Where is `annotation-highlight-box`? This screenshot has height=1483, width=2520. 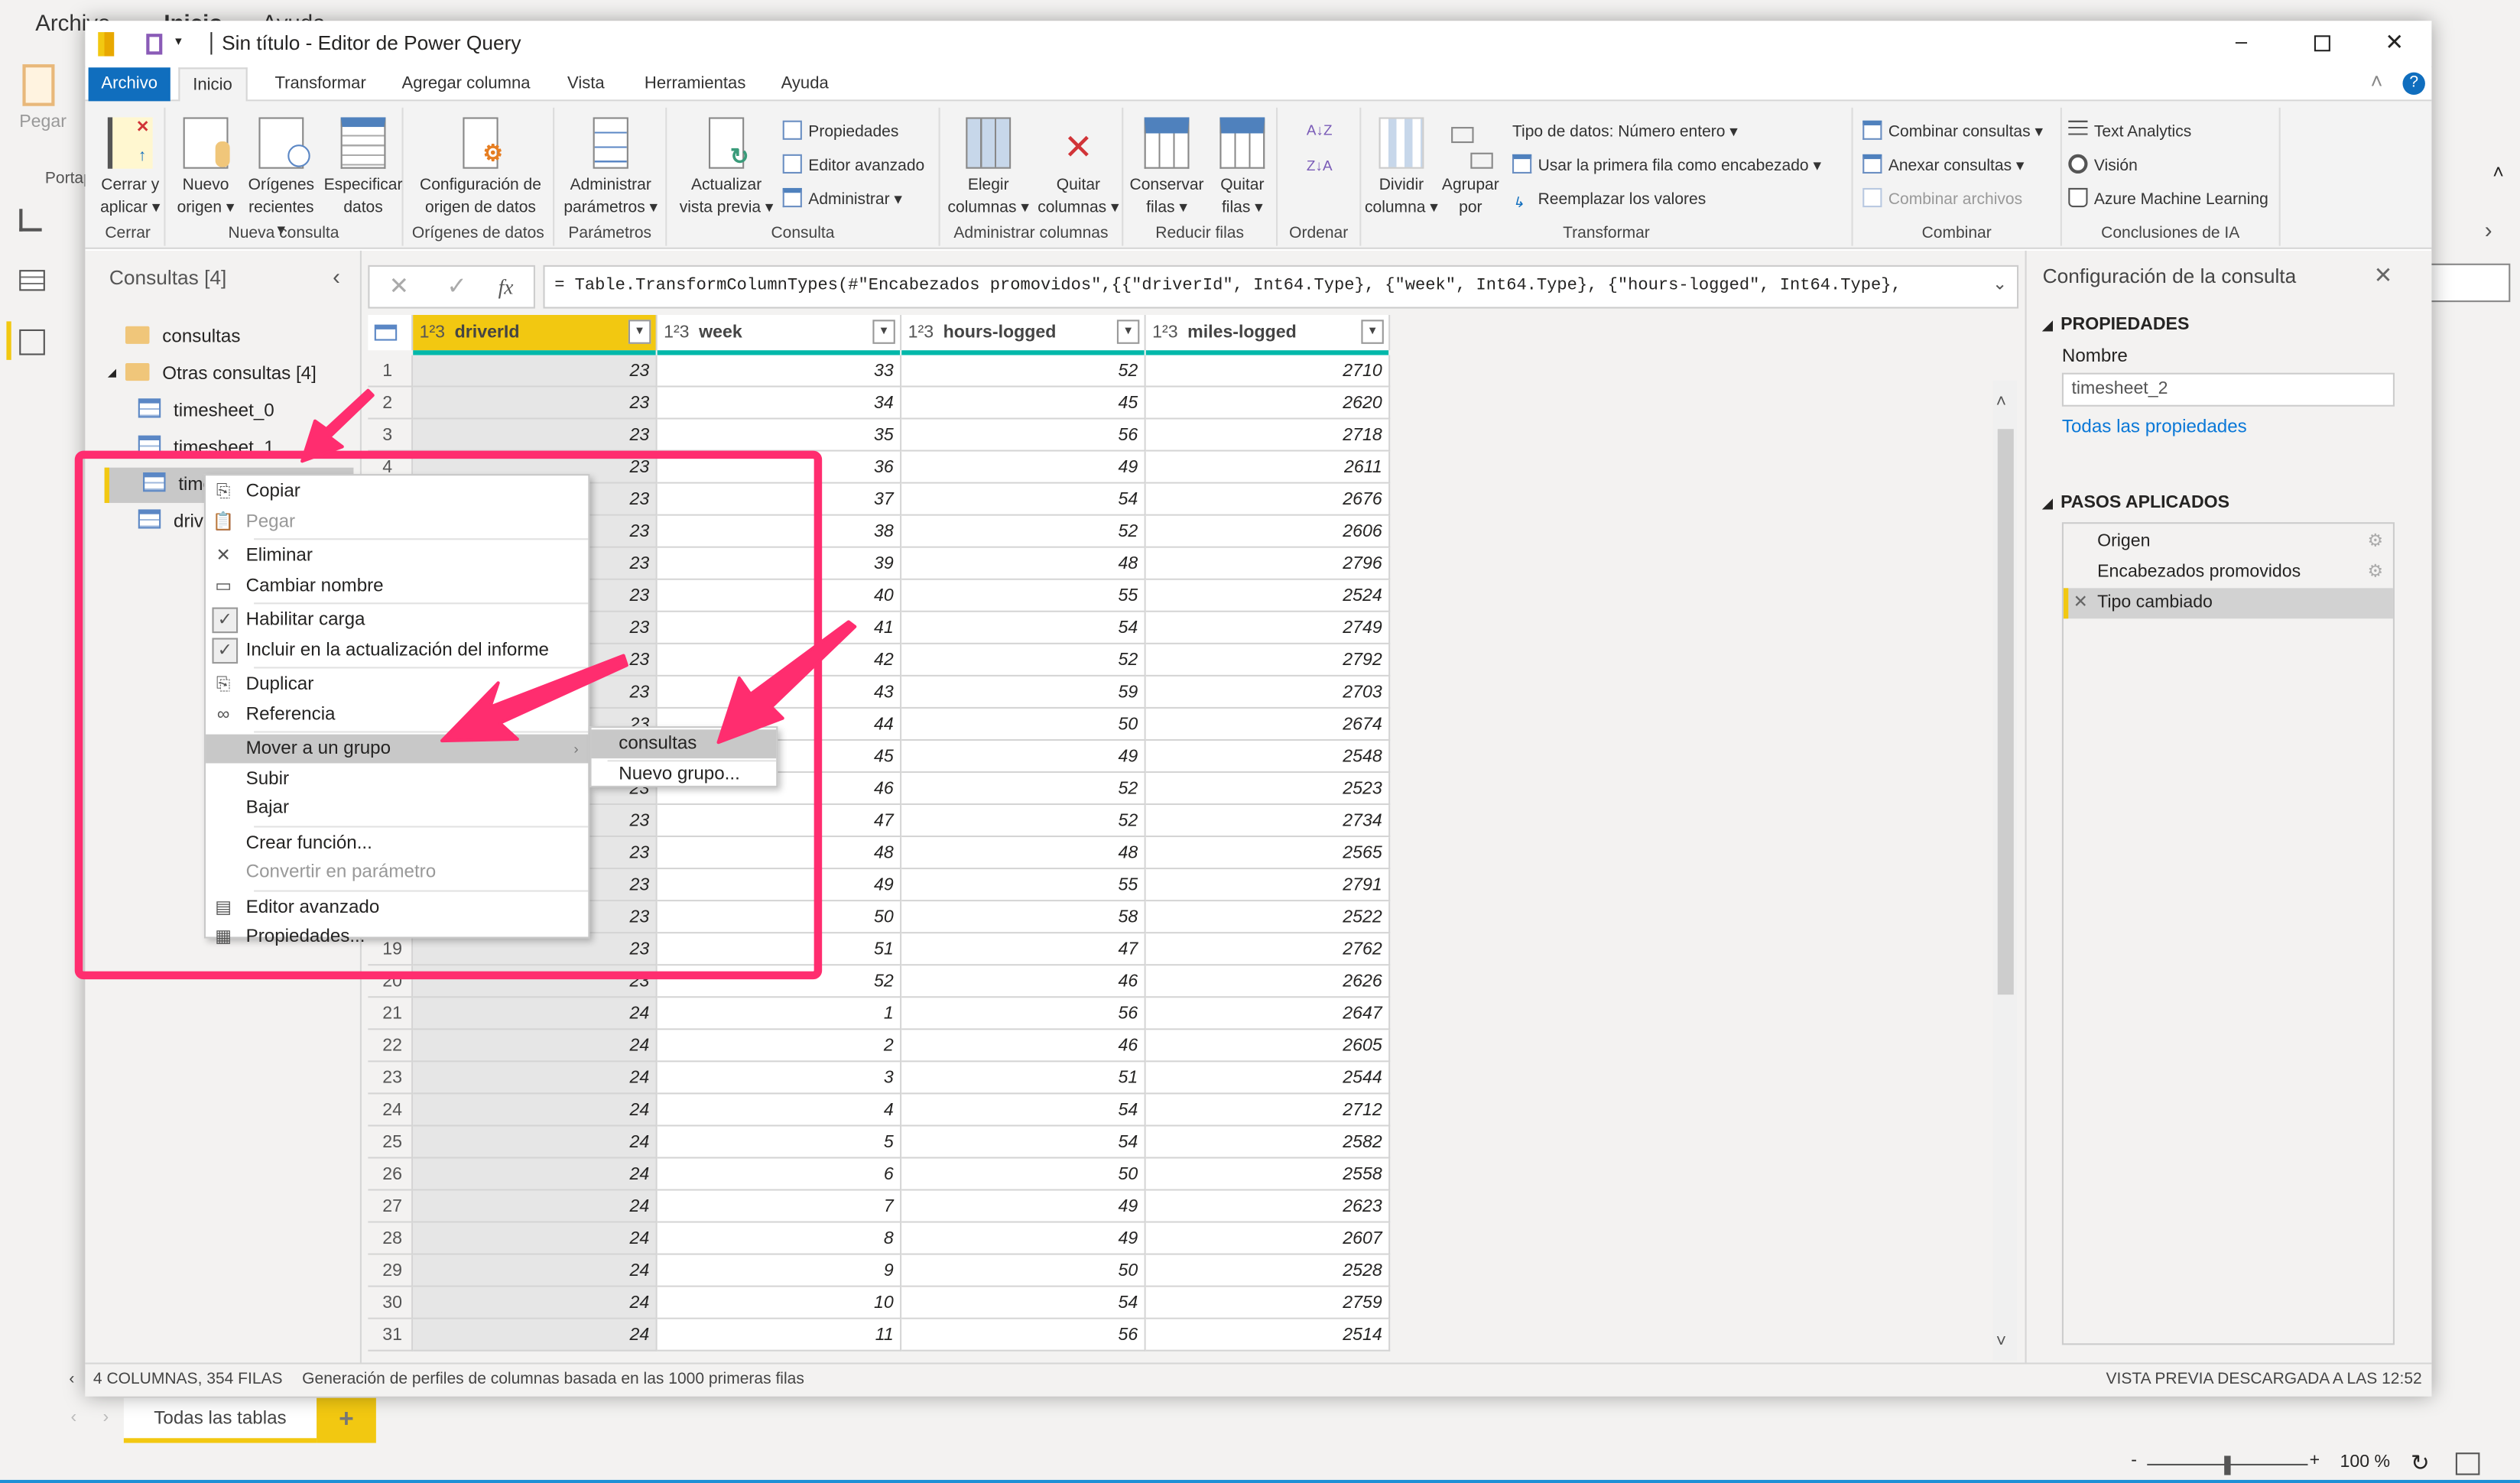 annotation-highlight-box is located at coordinates (448, 715).